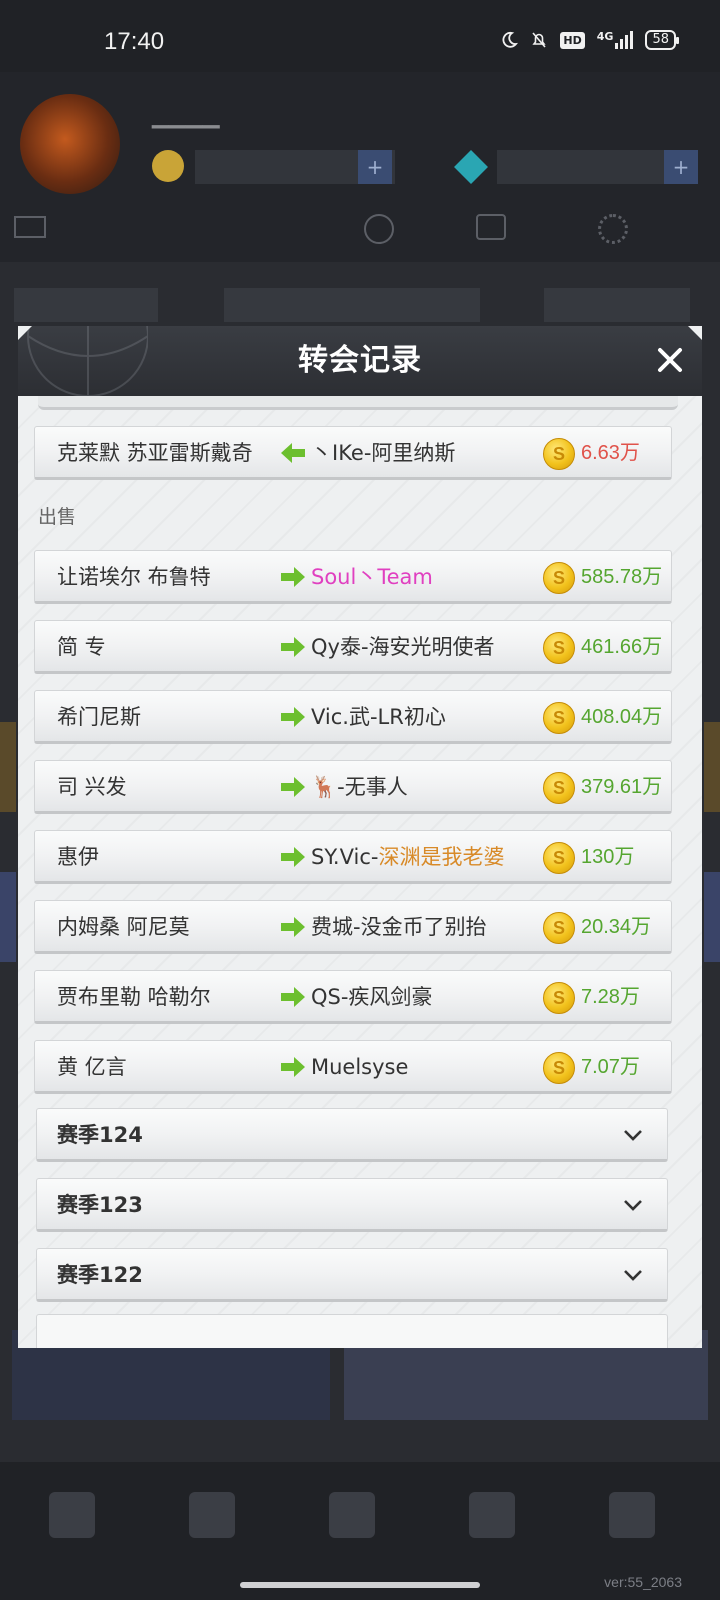  What do you see at coordinates (622, 717) in the screenshot?
I see `transfer-price: 408.04万` at bounding box center [622, 717].